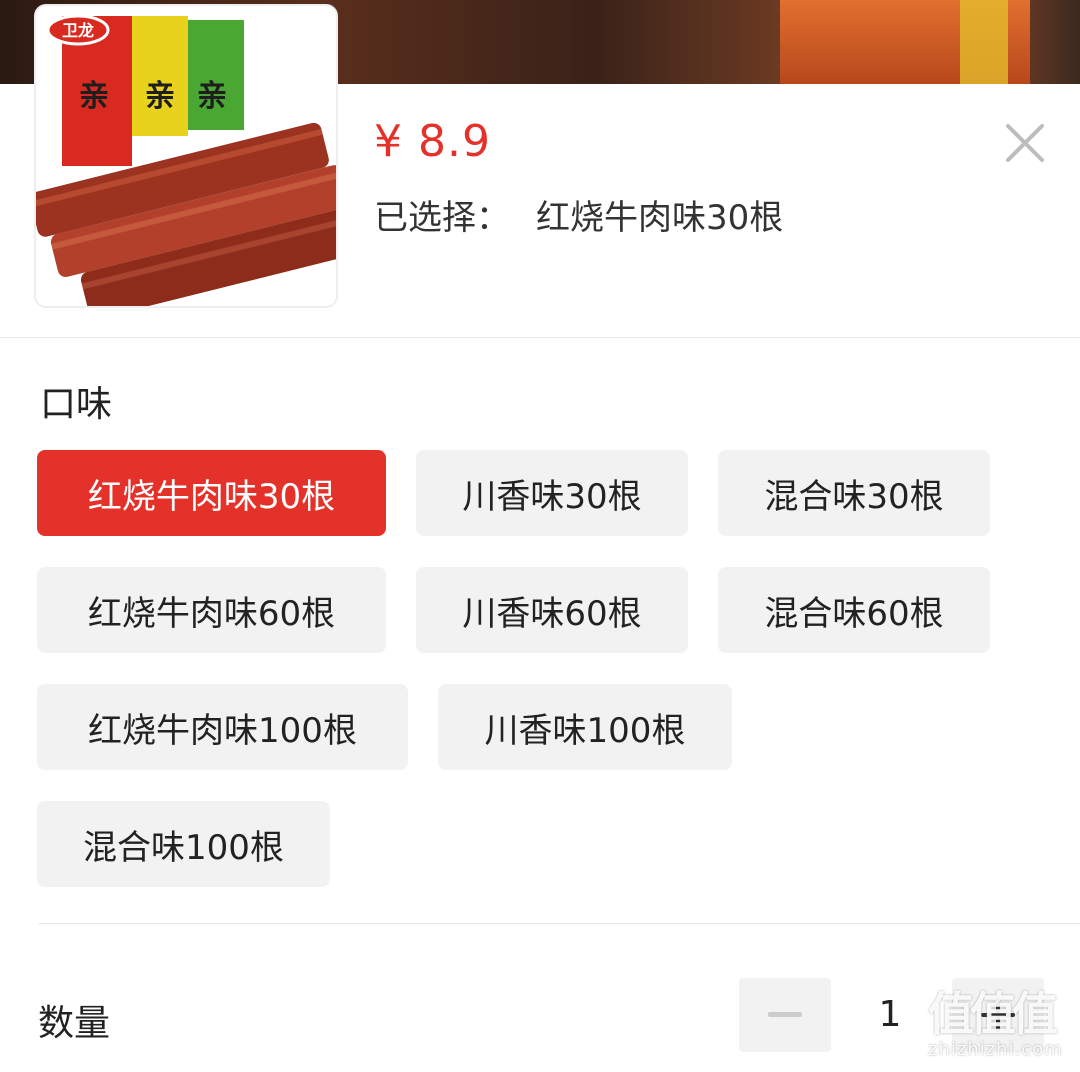  Describe the element at coordinates (186, 156) in the screenshot. I see `product-thumbnail: 卫龙 亲 亲 亲` at that location.